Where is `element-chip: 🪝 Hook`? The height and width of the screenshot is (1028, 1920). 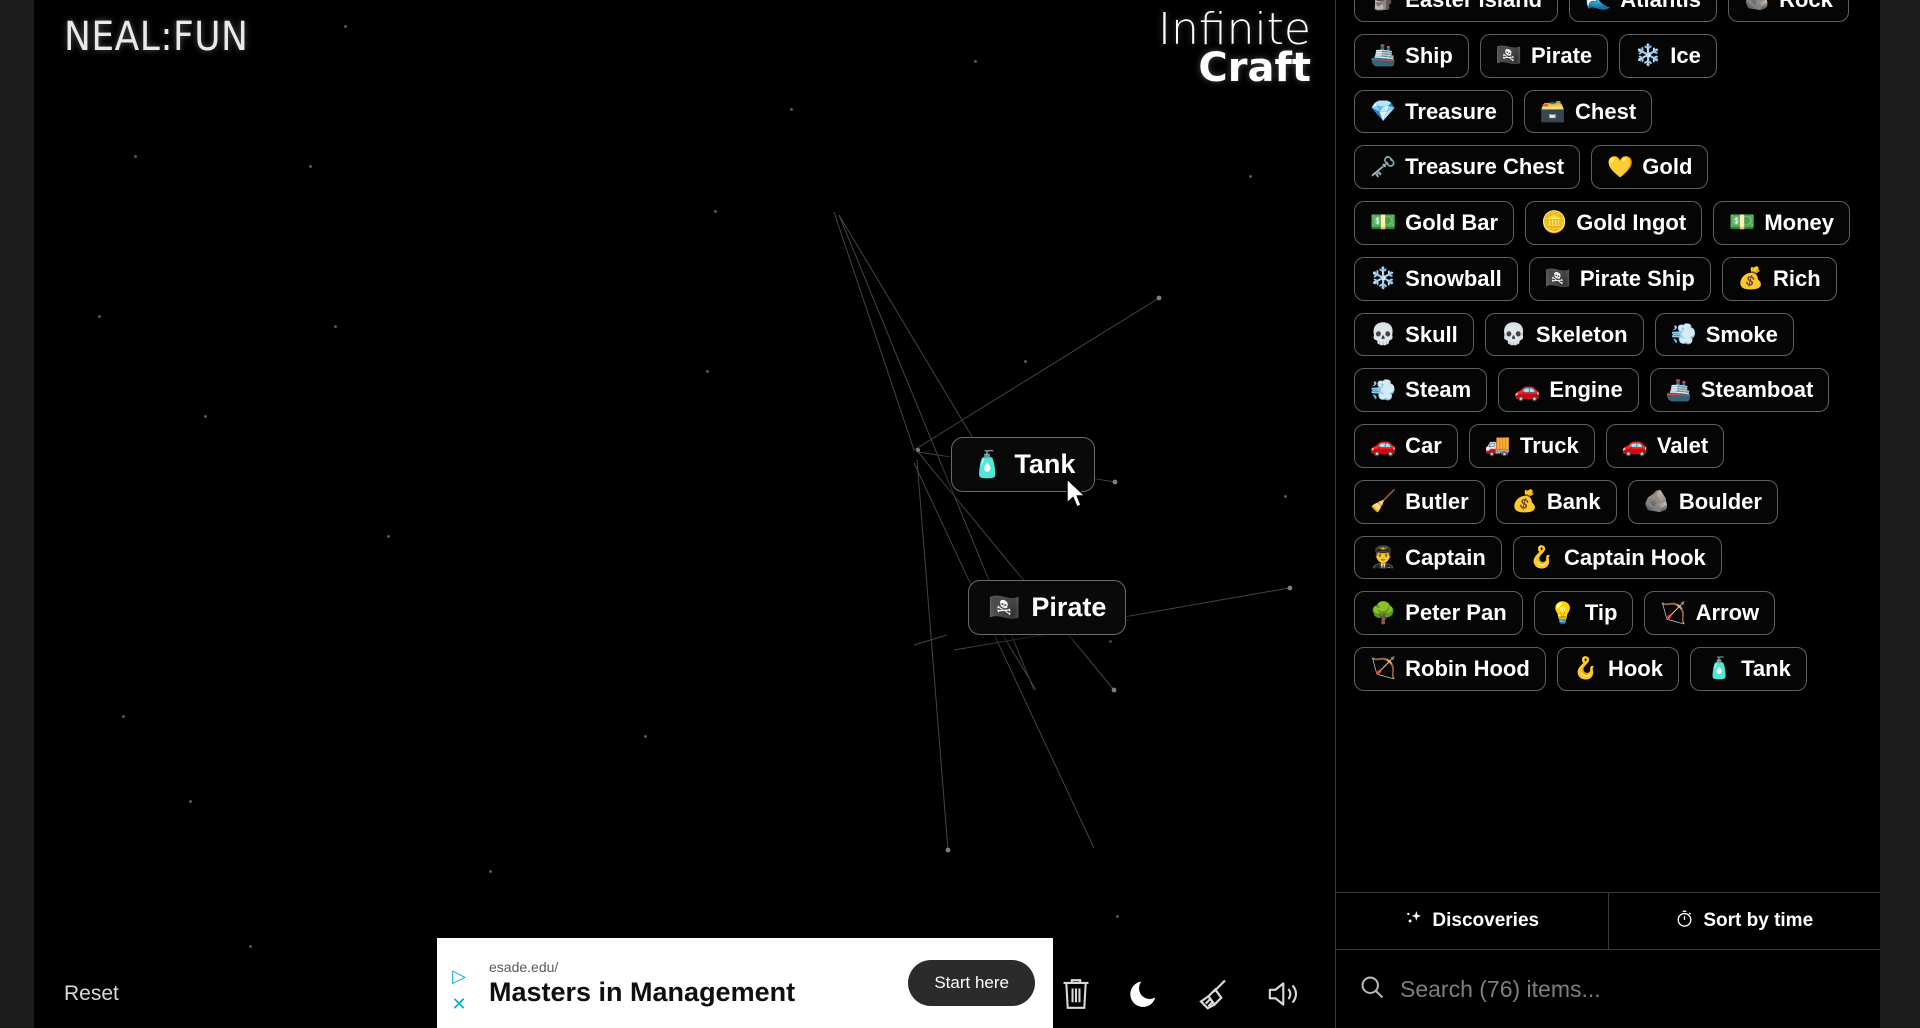
element-chip: 🪝 Hook is located at coordinates (1617, 669).